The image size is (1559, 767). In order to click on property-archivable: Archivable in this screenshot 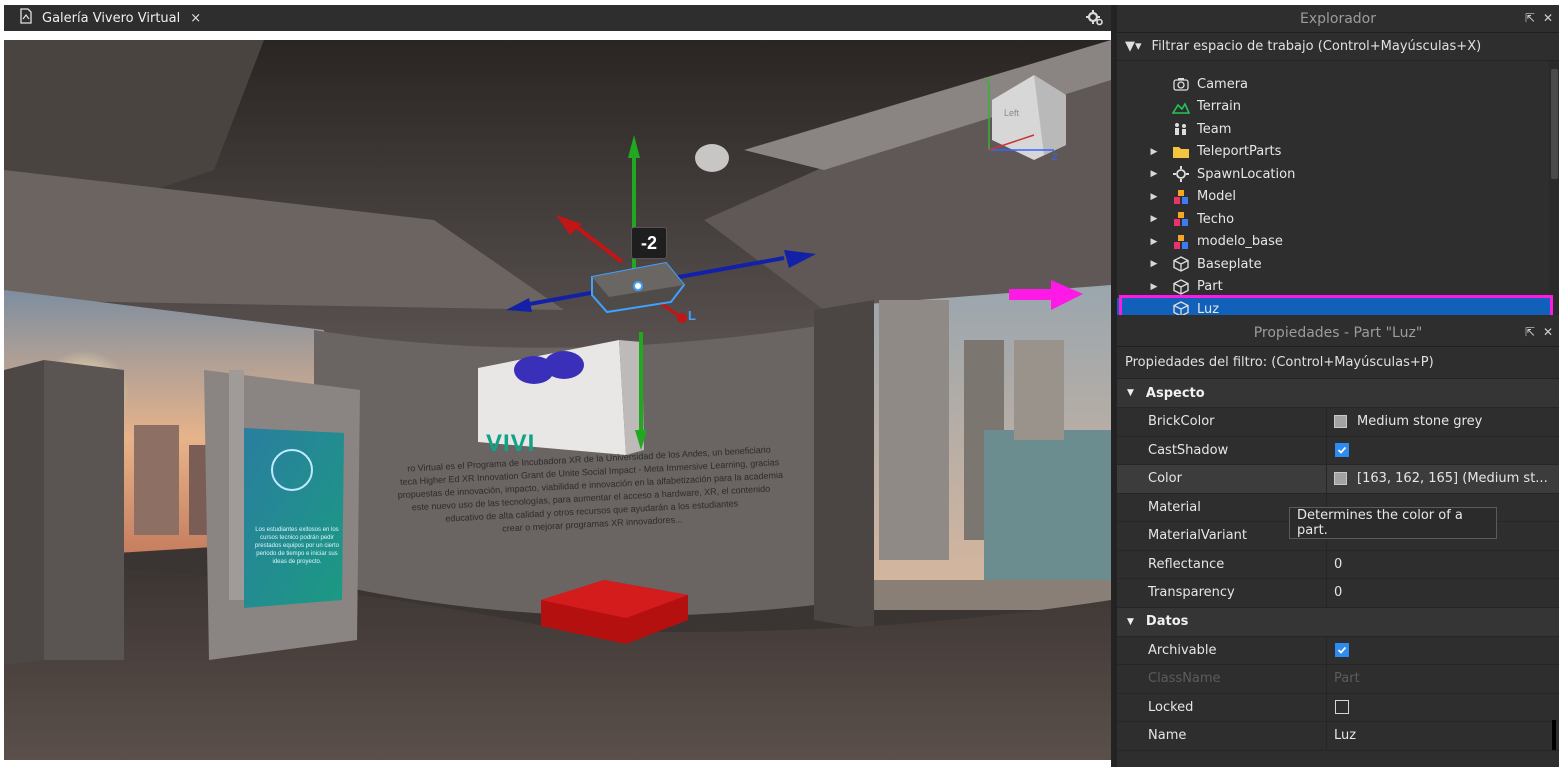, I will do `click(1338, 650)`.